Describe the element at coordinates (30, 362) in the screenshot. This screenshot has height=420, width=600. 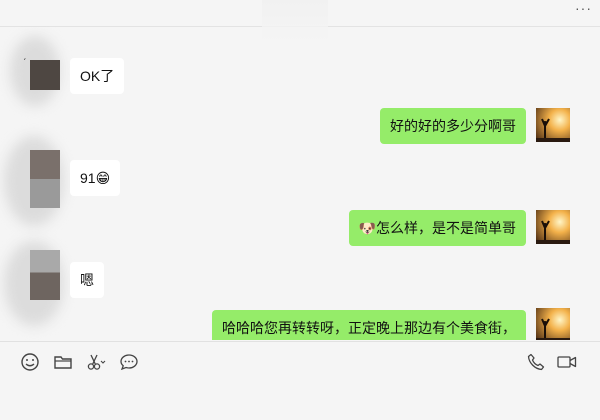
I see `emoji-icon` at that location.